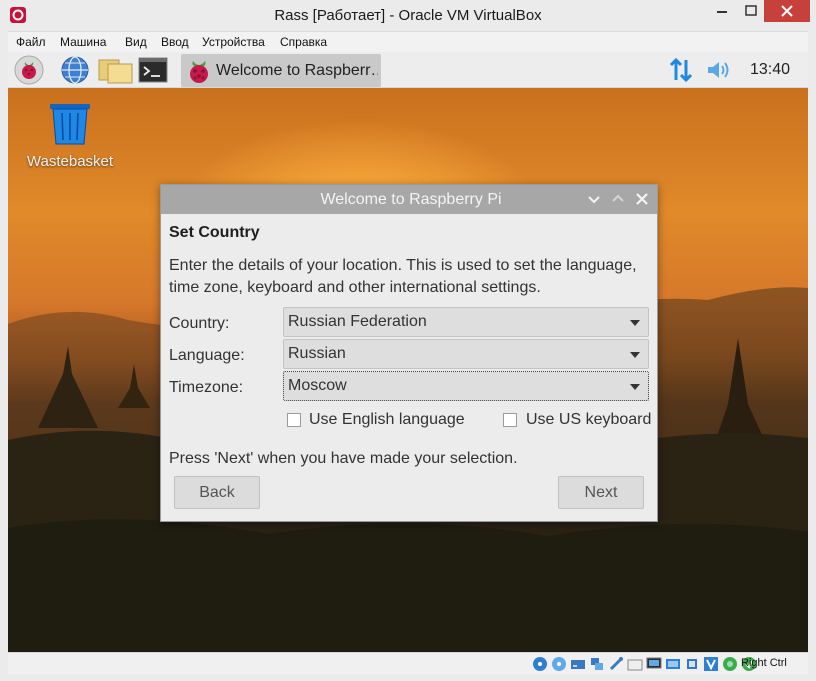 This screenshot has width=816, height=681. Describe the element at coordinates (317, 353) in the screenshot. I see `language-value: Russian` at that location.